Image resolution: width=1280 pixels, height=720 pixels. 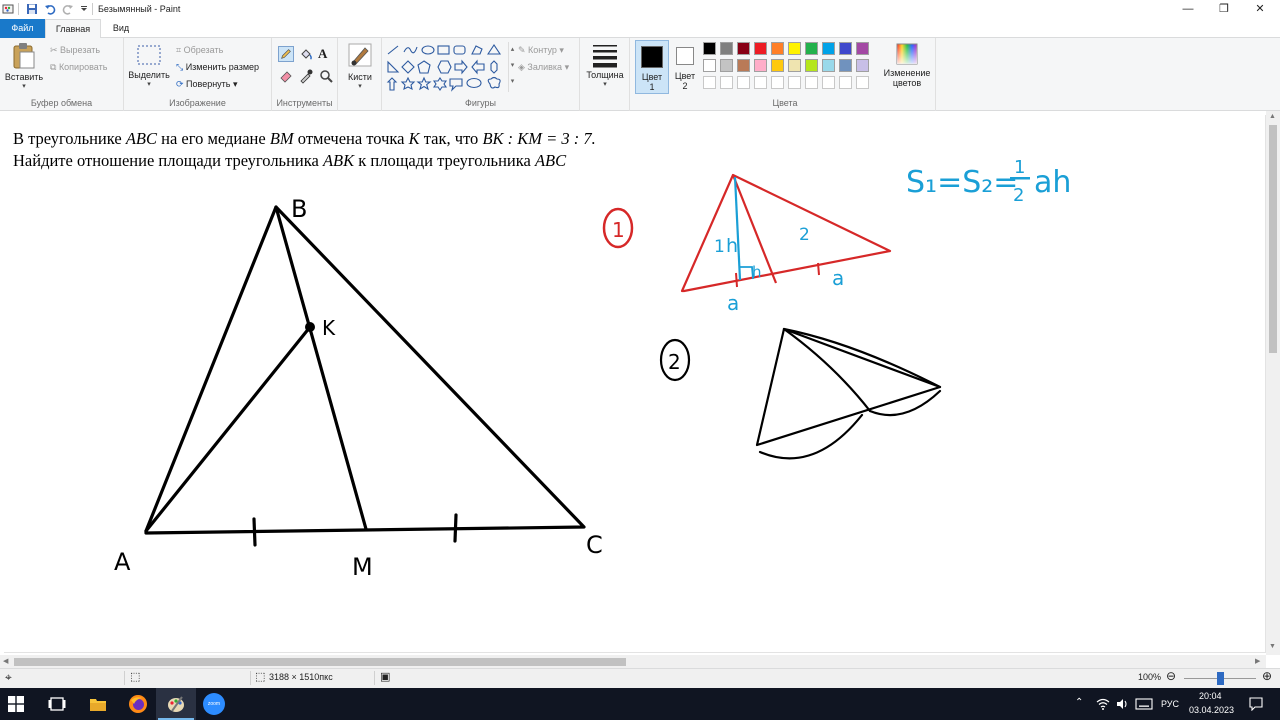 I want to click on crop-button: ⌗ Обрезать, so click(x=199, y=50).